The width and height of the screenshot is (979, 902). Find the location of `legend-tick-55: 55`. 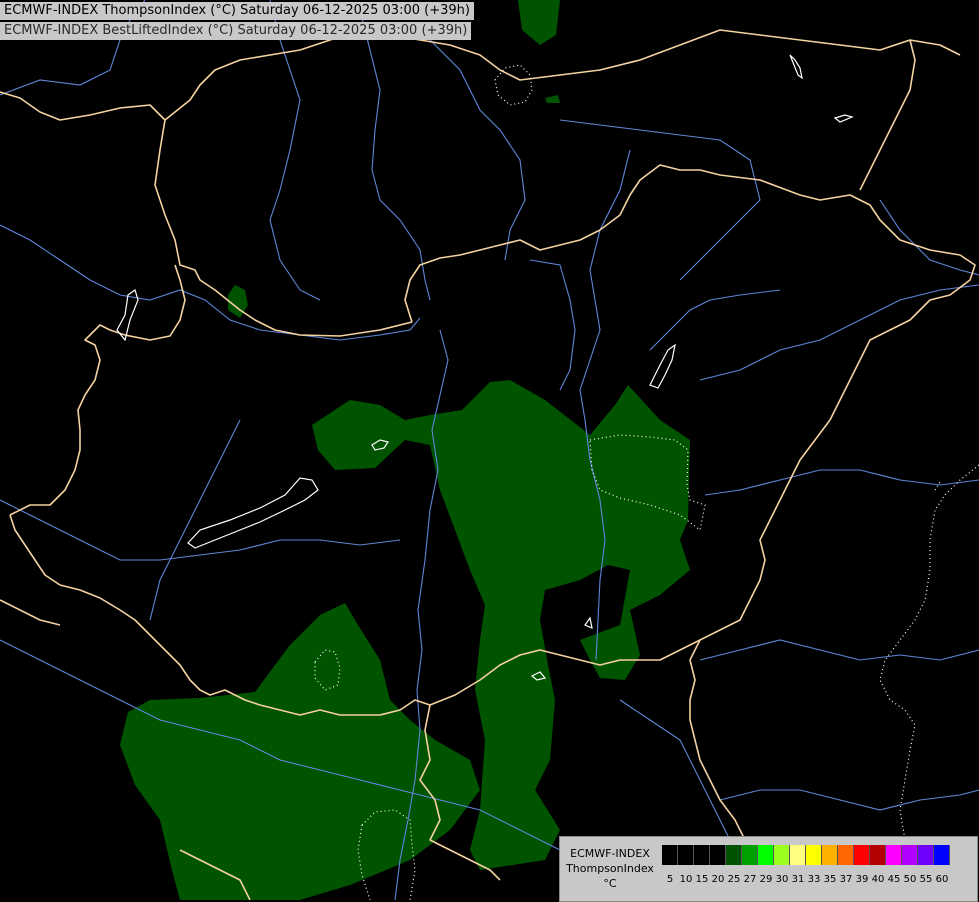

legend-tick-55: 55 is located at coordinates (926, 879).